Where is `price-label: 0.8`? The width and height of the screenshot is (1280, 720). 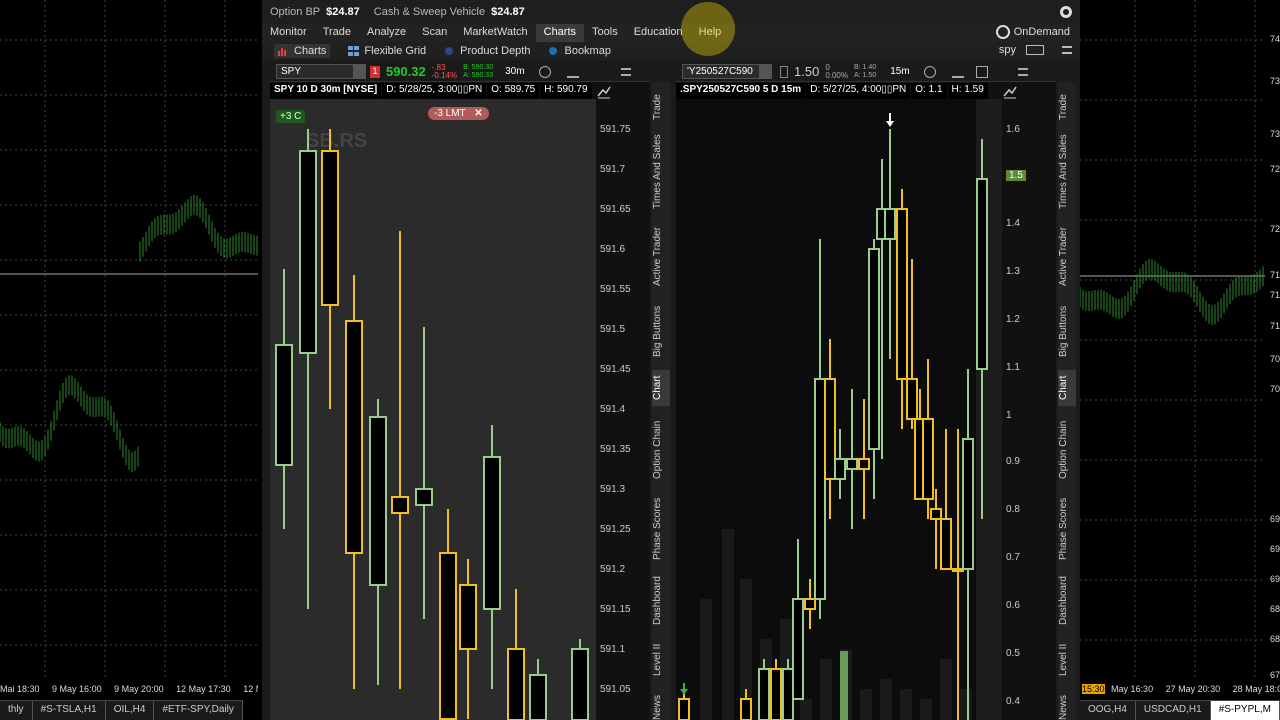 price-label: 0.8 is located at coordinates (1013, 509).